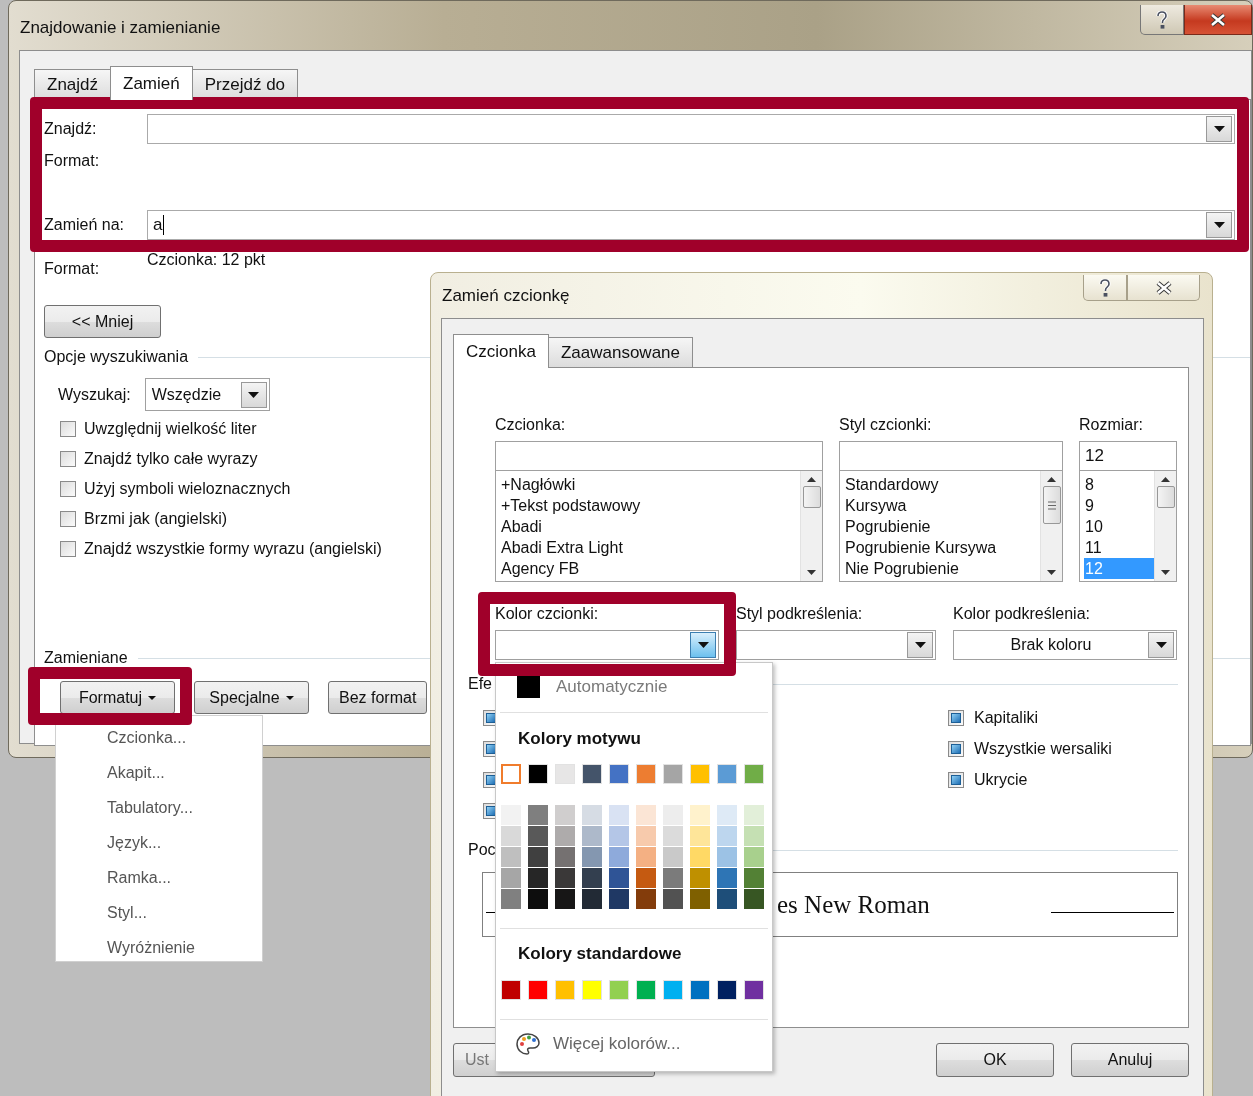  I want to click on list-item: Agency FB, so click(650, 568).